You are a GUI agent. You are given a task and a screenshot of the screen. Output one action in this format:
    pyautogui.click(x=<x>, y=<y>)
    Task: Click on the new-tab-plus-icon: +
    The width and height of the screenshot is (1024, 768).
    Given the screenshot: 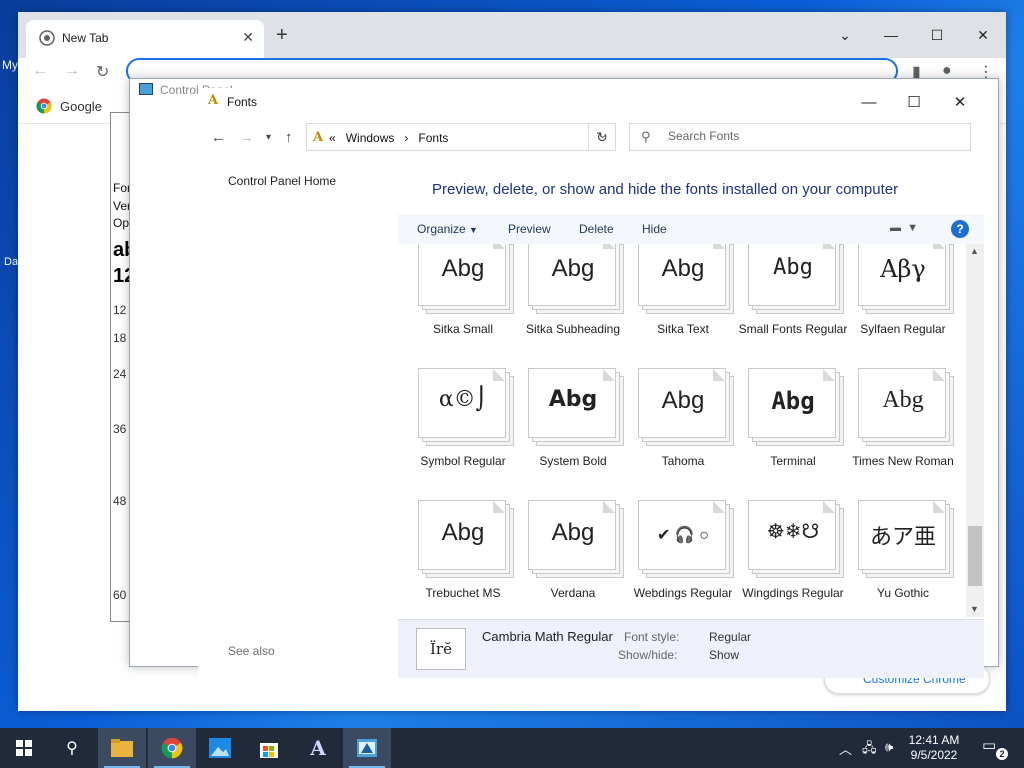 What is the action you would take?
    pyautogui.click(x=282, y=35)
    